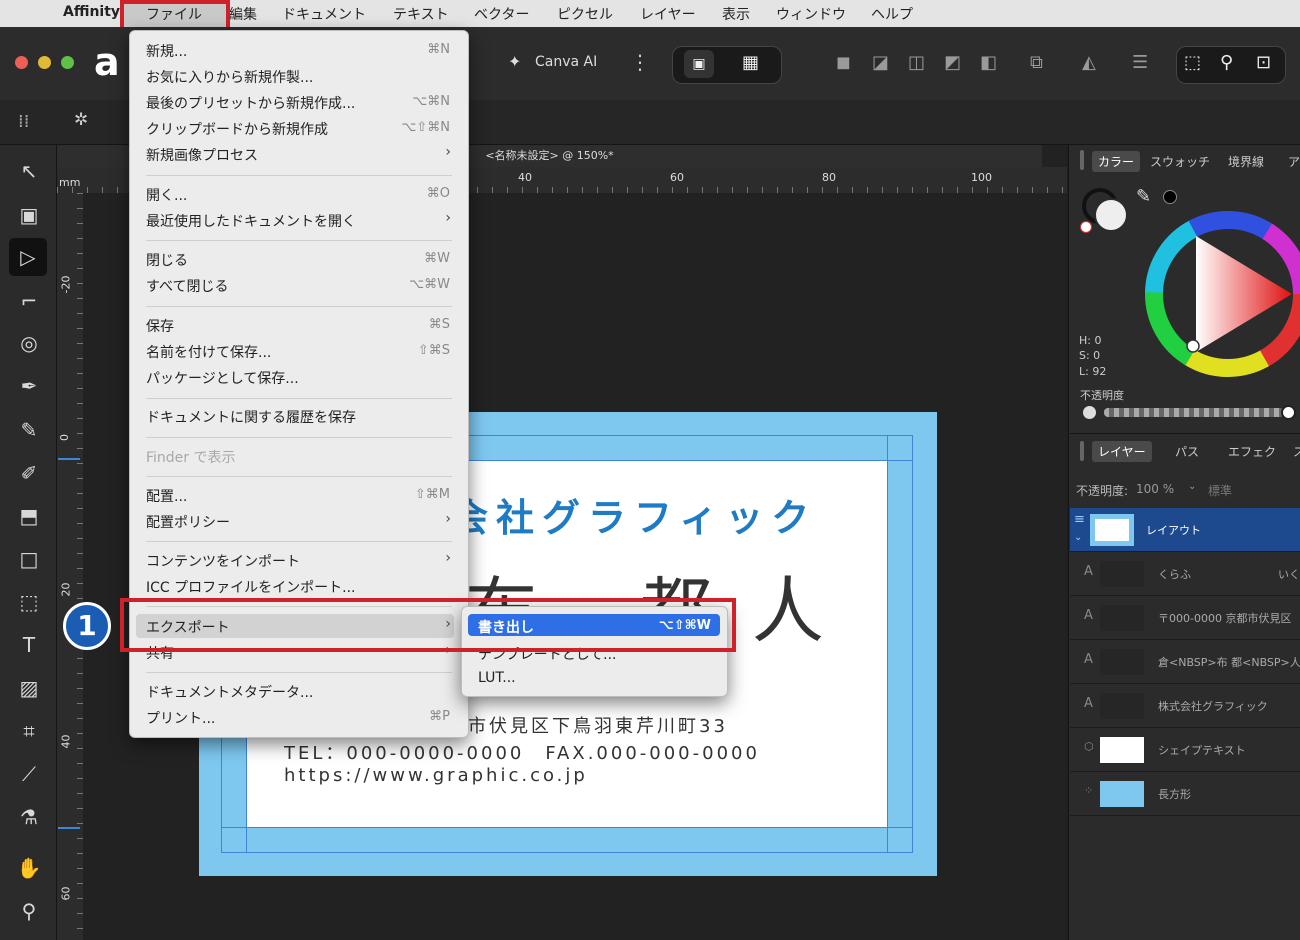  What do you see at coordinates (1086, 227) in the screenshot?
I see `no-color-icon` at bounding box center [1086, 227].